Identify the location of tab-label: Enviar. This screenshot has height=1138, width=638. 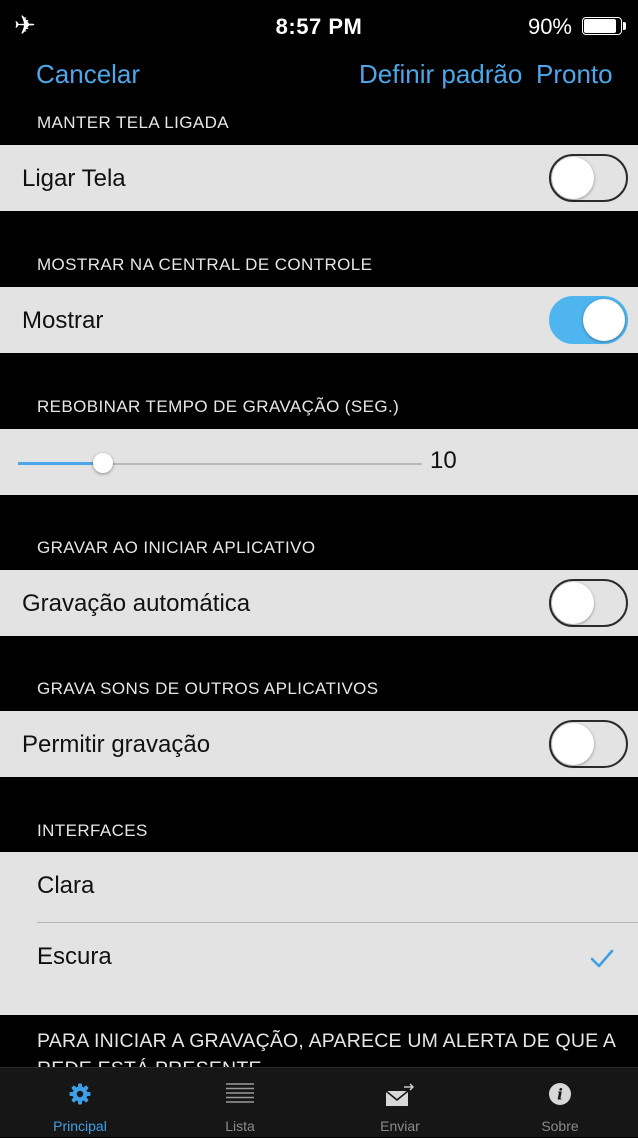
(400, 1126).